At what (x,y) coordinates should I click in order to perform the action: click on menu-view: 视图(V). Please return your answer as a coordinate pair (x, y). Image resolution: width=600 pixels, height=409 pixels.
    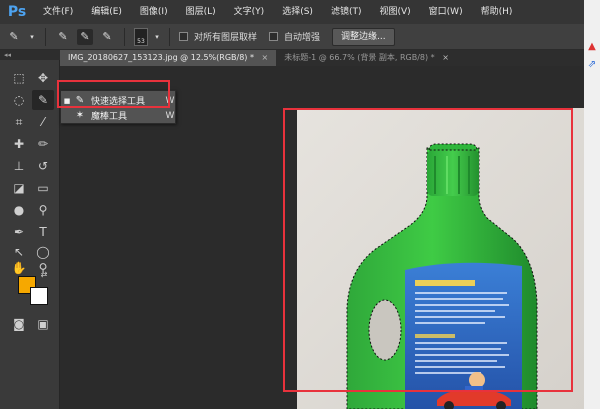
    Looking at the image, I should click on (394, 12).